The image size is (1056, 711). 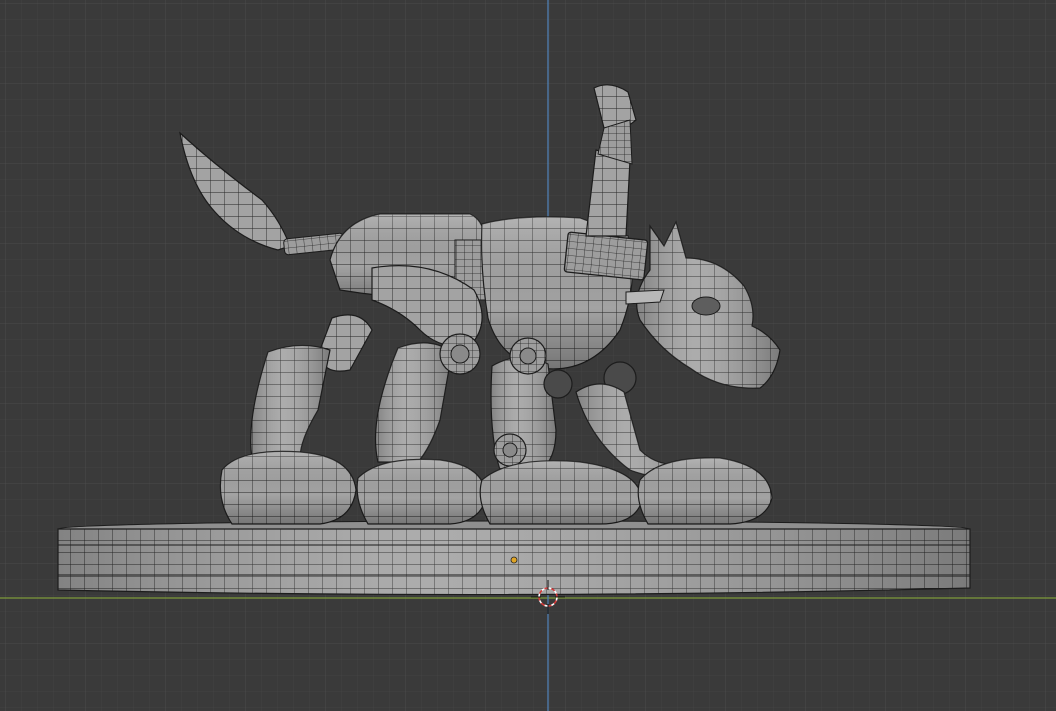 What do you see at coordinates (706, 306) in the screenshot?
I see `eye` at bounding box center [706, 306].